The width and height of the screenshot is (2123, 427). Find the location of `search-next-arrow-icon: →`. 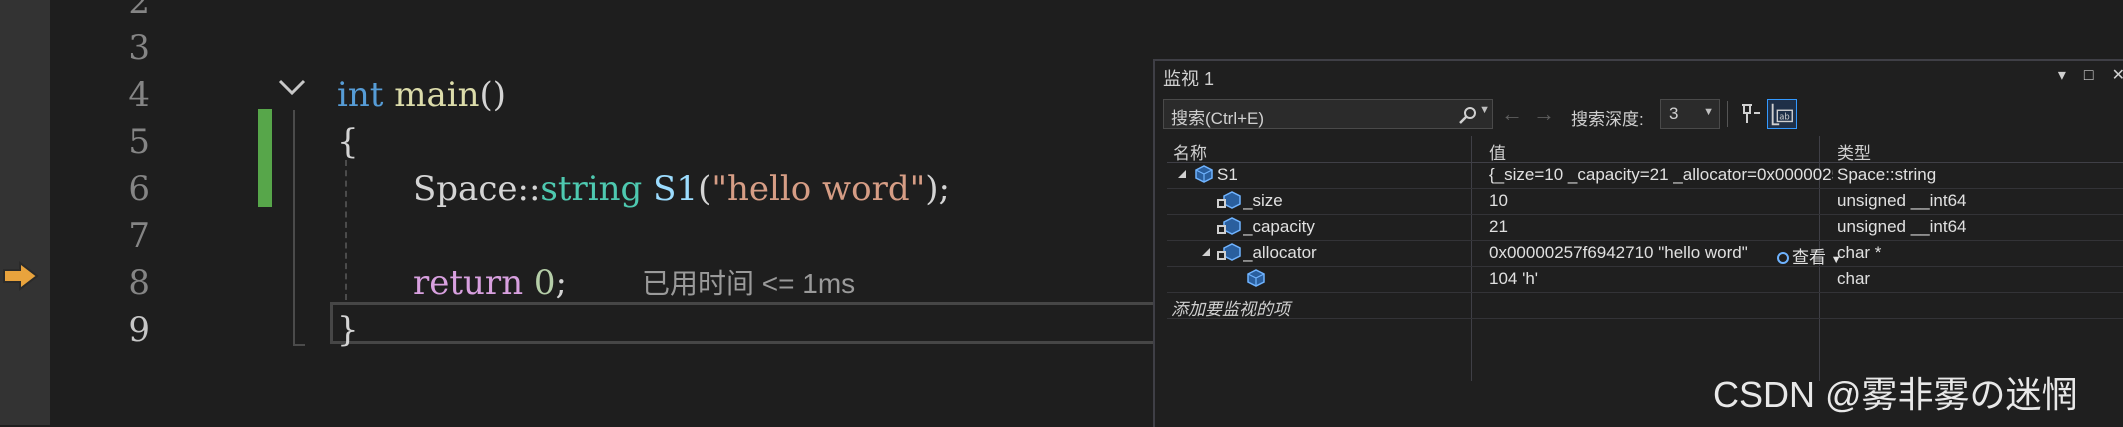

search-next-arrow-icon: → is located at coordinates (1544, 114).